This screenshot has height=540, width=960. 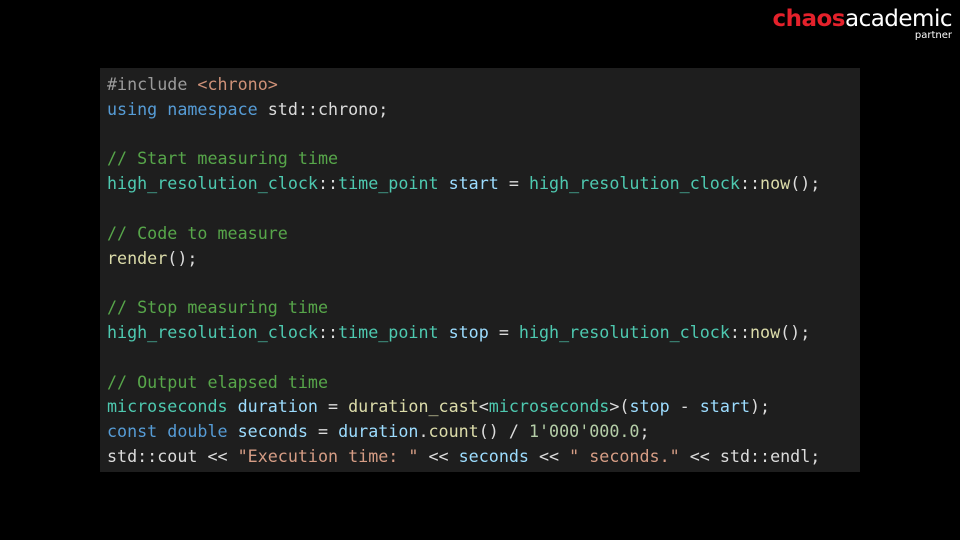 I want to click on code-token: // Stop measuring time, so click(x=218, y=307).